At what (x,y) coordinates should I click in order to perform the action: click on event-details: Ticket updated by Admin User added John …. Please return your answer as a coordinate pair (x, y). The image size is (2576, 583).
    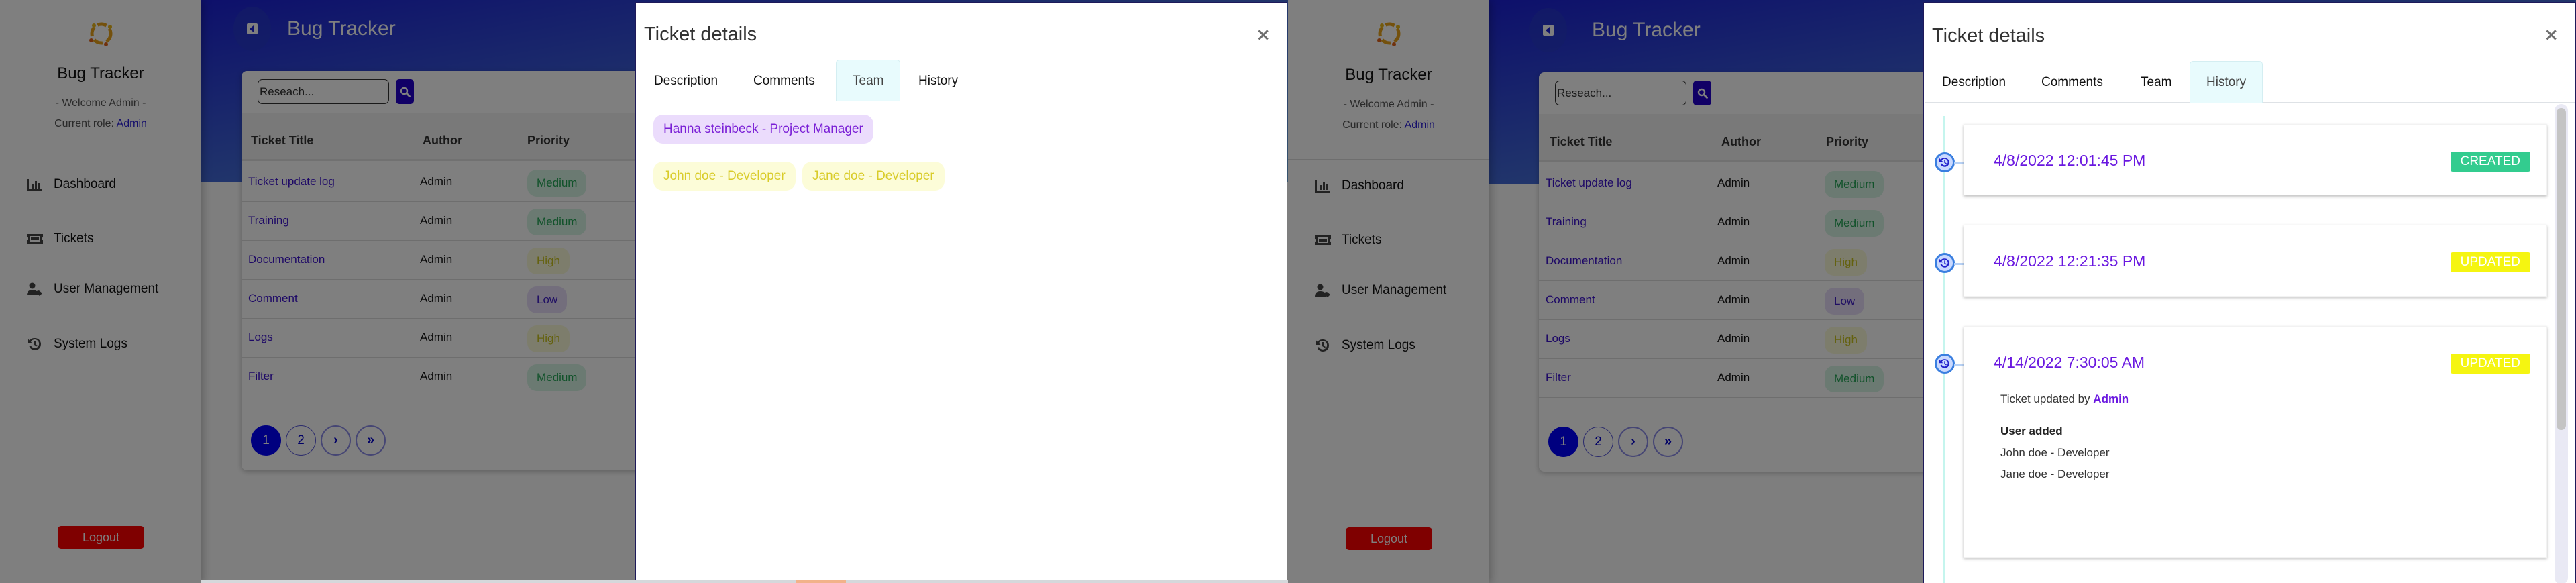
    Looking at the image, I should click on (2064, 436).